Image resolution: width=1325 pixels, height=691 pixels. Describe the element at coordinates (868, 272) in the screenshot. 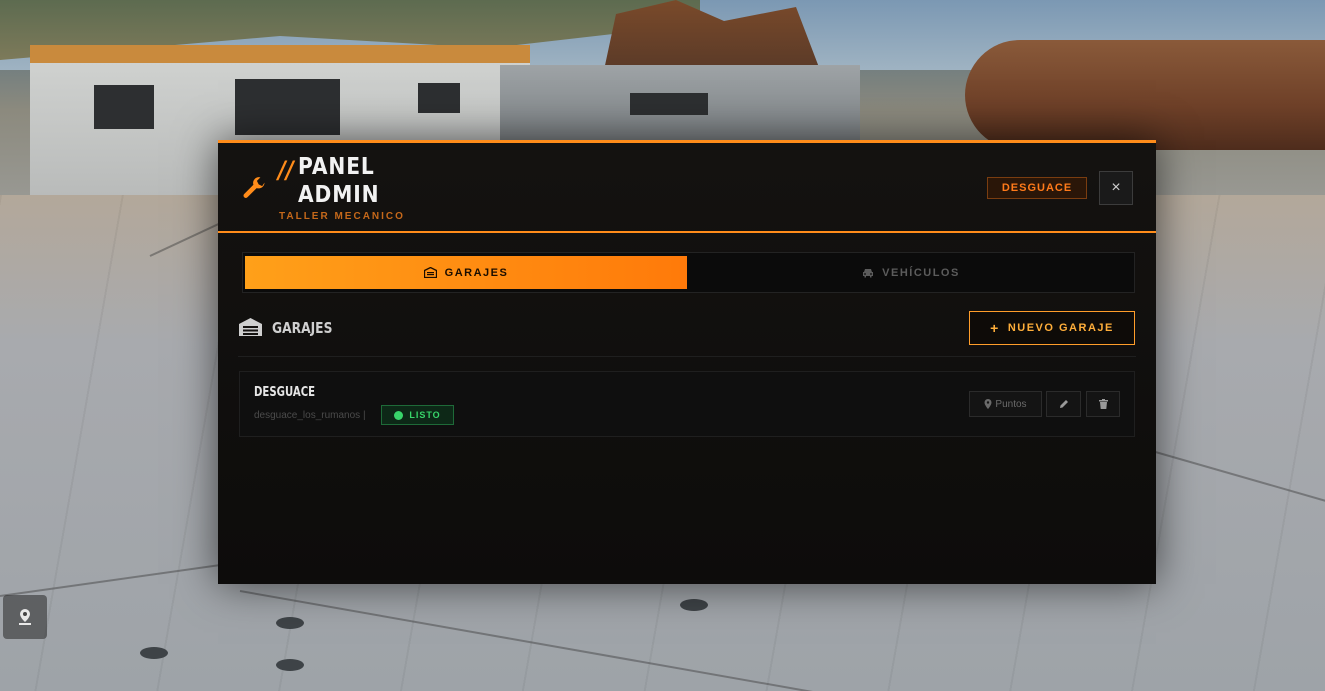

I see `car-icon` at that location.